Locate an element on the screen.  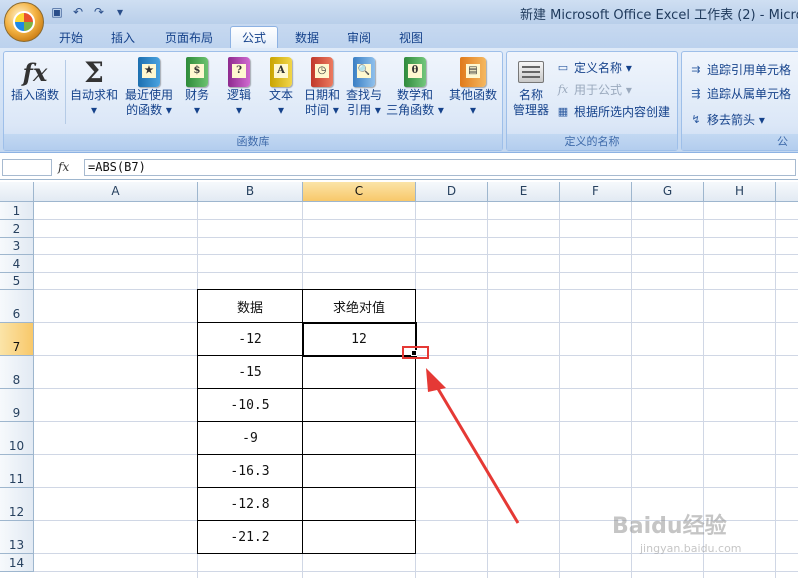
divider is located at coordinates (65, 92).